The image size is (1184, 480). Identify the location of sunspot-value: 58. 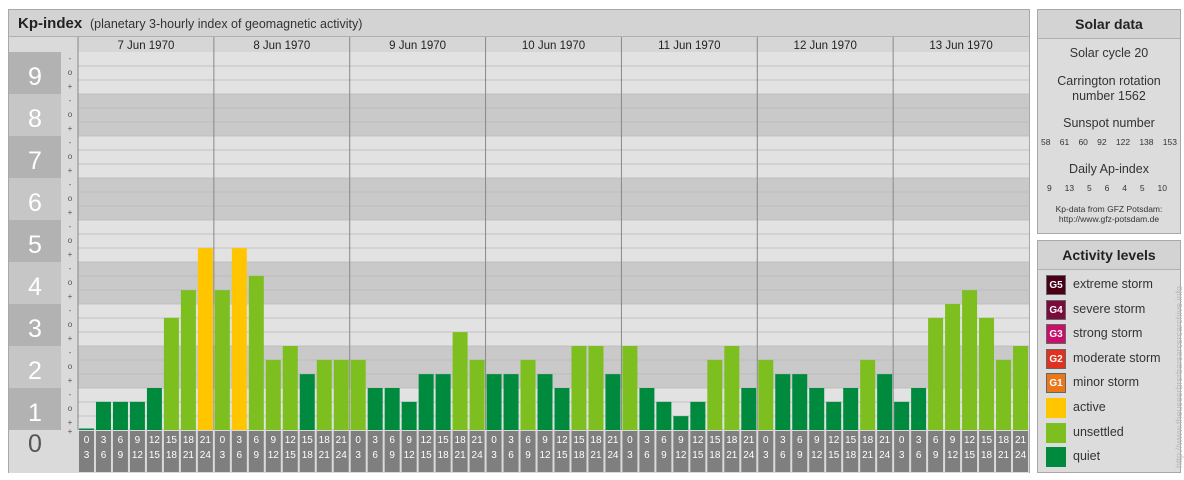
(1046, 142).